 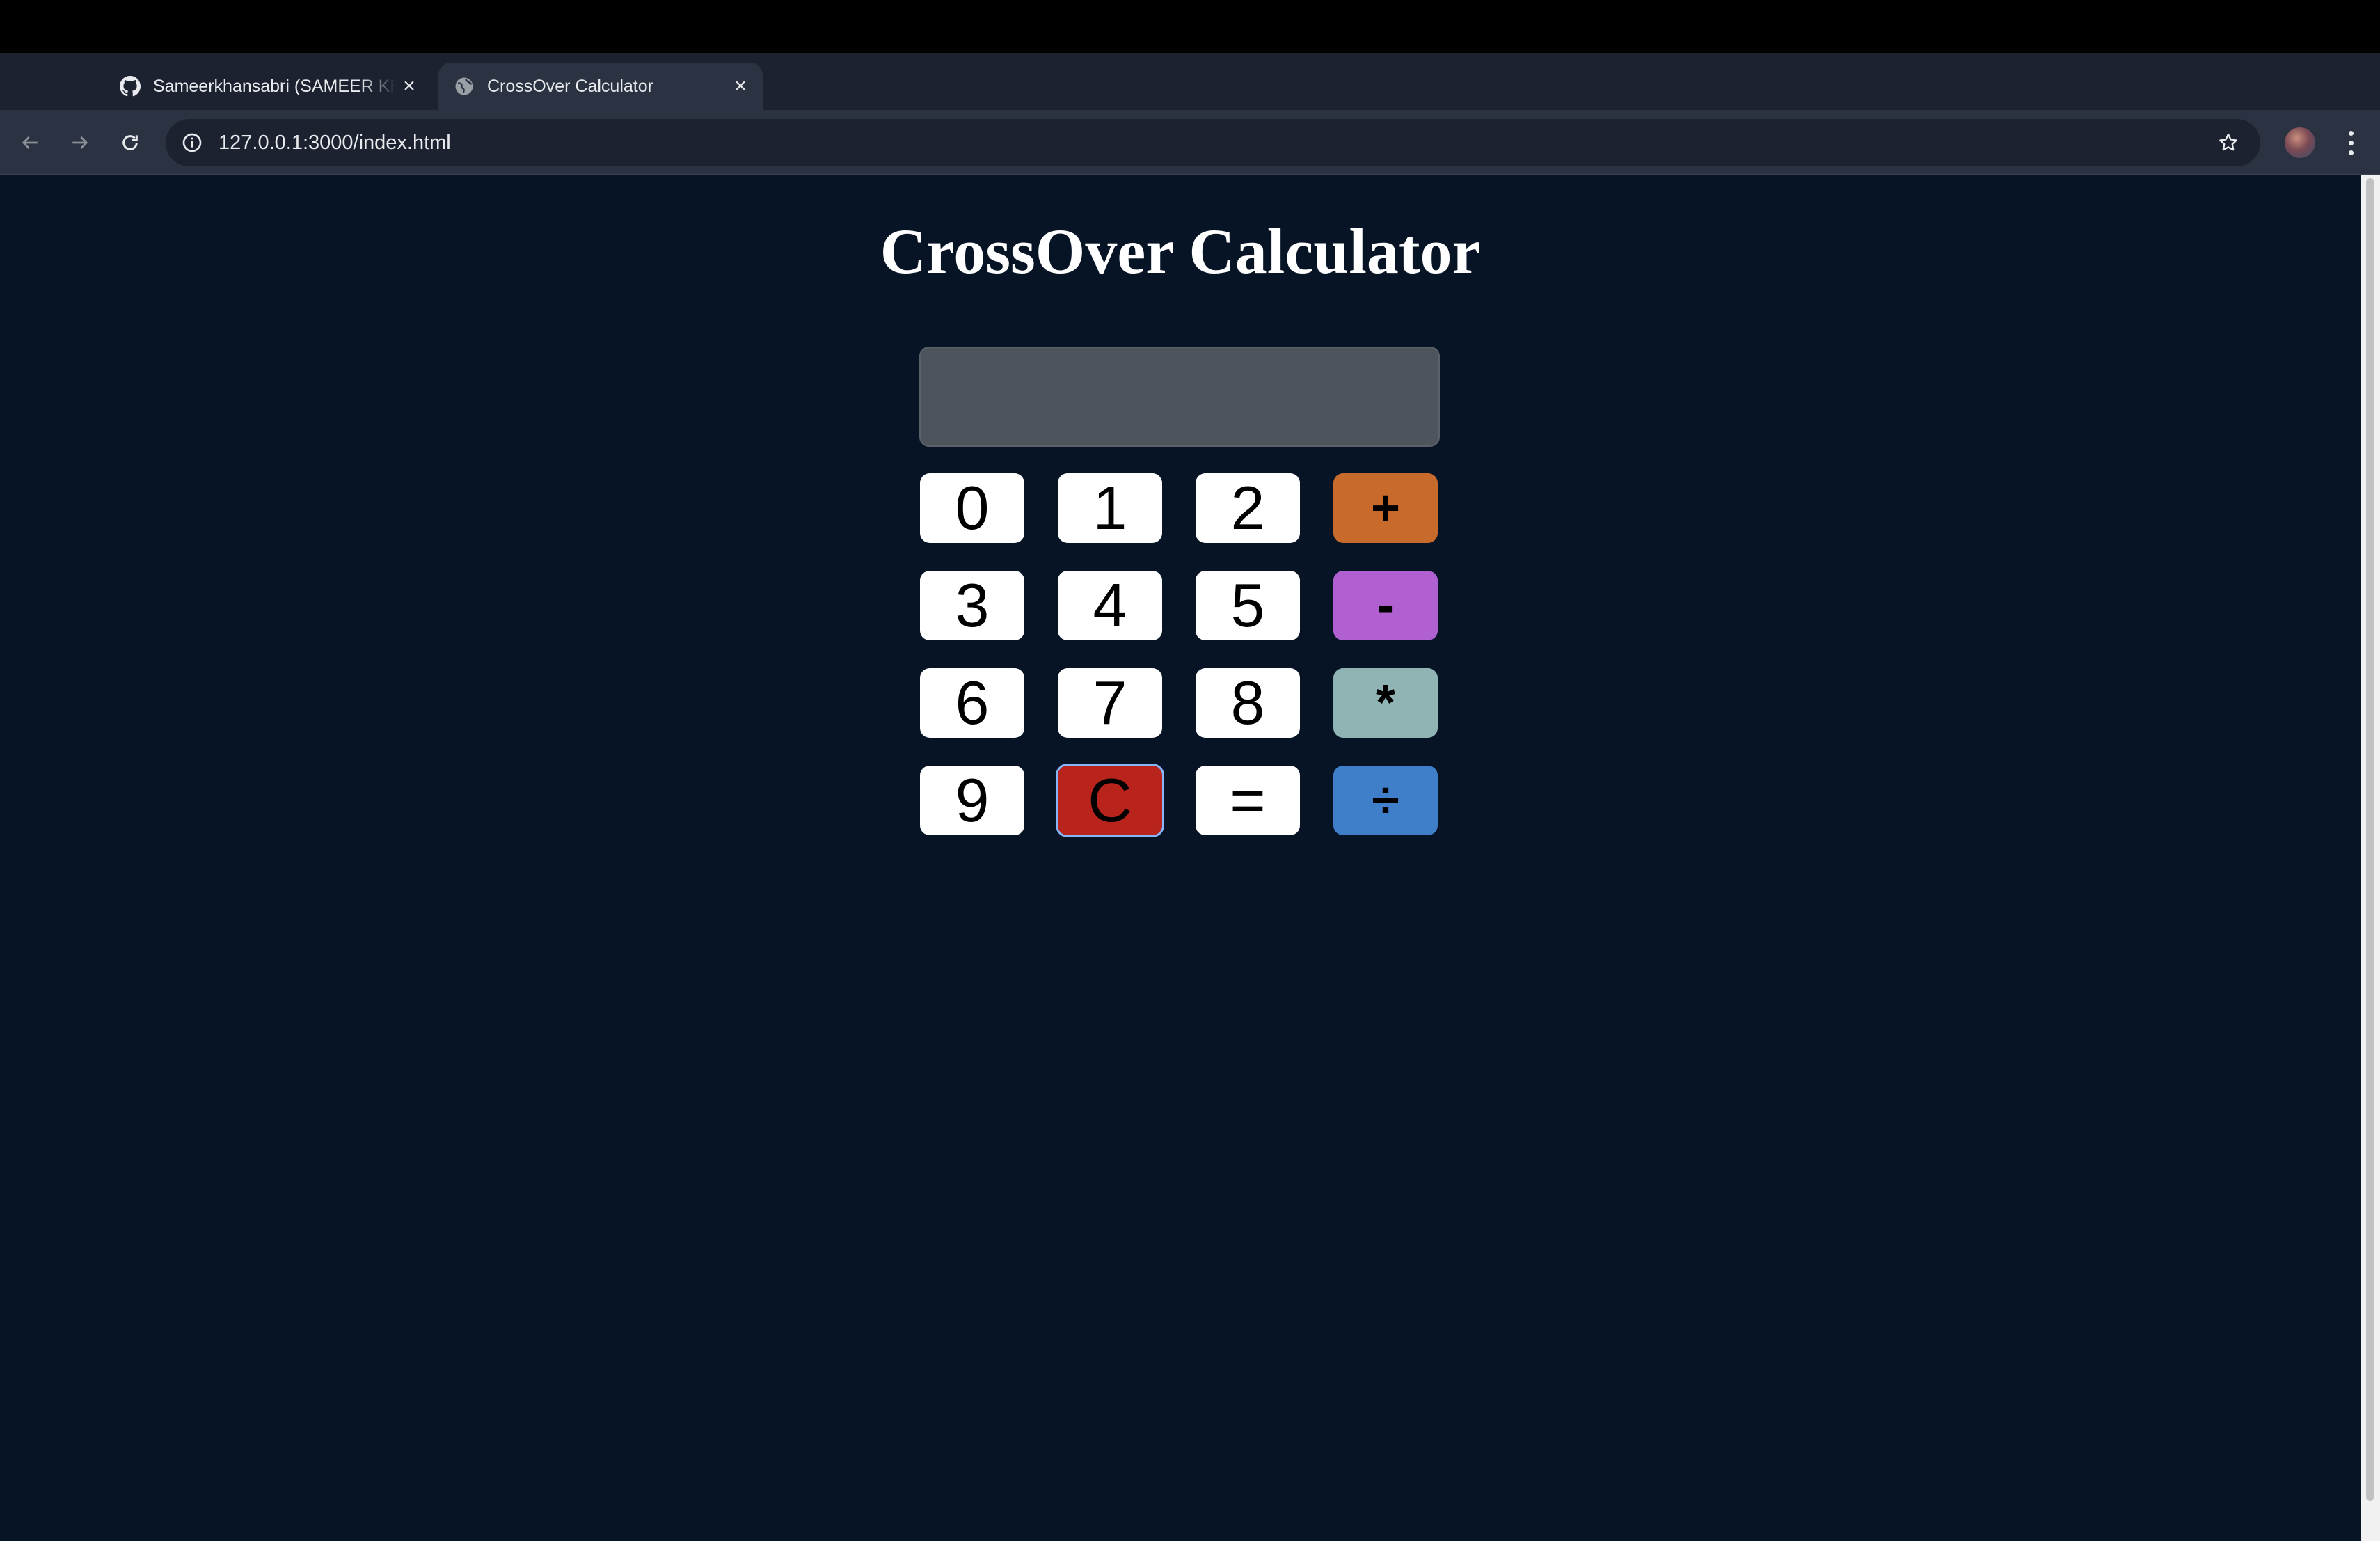 I want to click on url-text: 127.0.0.1:3000/index.html, so click(x=335, y=142).